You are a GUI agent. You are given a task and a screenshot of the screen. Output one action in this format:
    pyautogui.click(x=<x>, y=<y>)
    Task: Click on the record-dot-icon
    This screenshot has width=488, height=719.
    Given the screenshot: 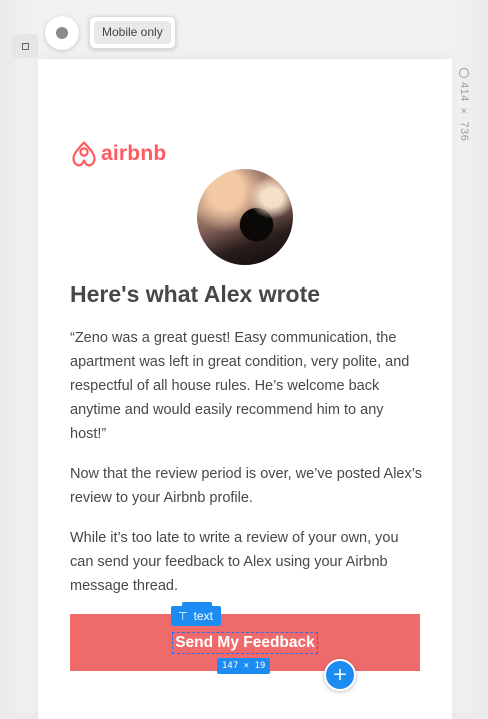 What is the action you would take?
    pyautogui.click(x=62, y=33)
    